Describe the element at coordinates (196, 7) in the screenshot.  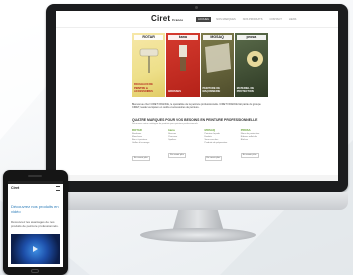
I see `webcam-icon` at that location.